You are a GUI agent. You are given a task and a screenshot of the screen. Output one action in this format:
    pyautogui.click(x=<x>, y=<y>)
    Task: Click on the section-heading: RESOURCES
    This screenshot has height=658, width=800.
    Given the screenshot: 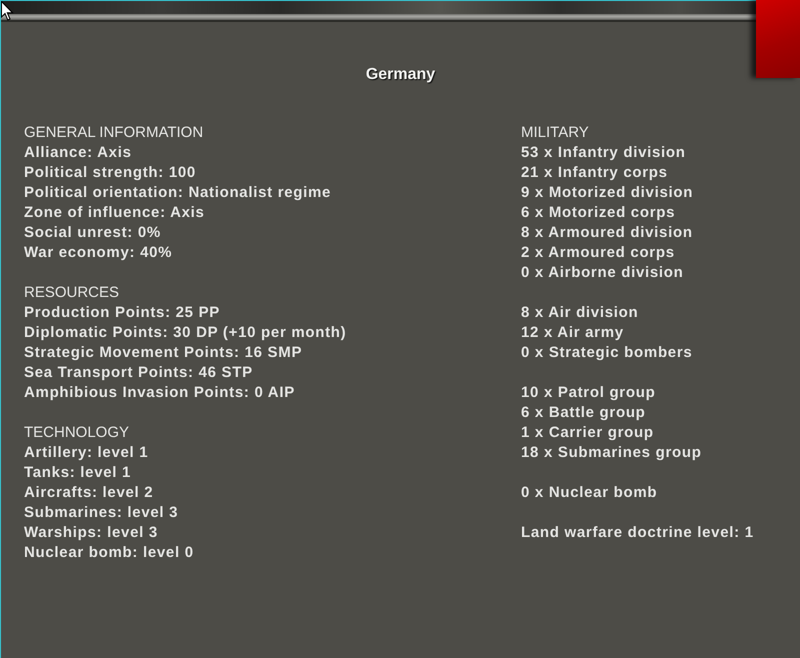 What is the action you would take?
    pyautogui.click(x=72, y=293)
    